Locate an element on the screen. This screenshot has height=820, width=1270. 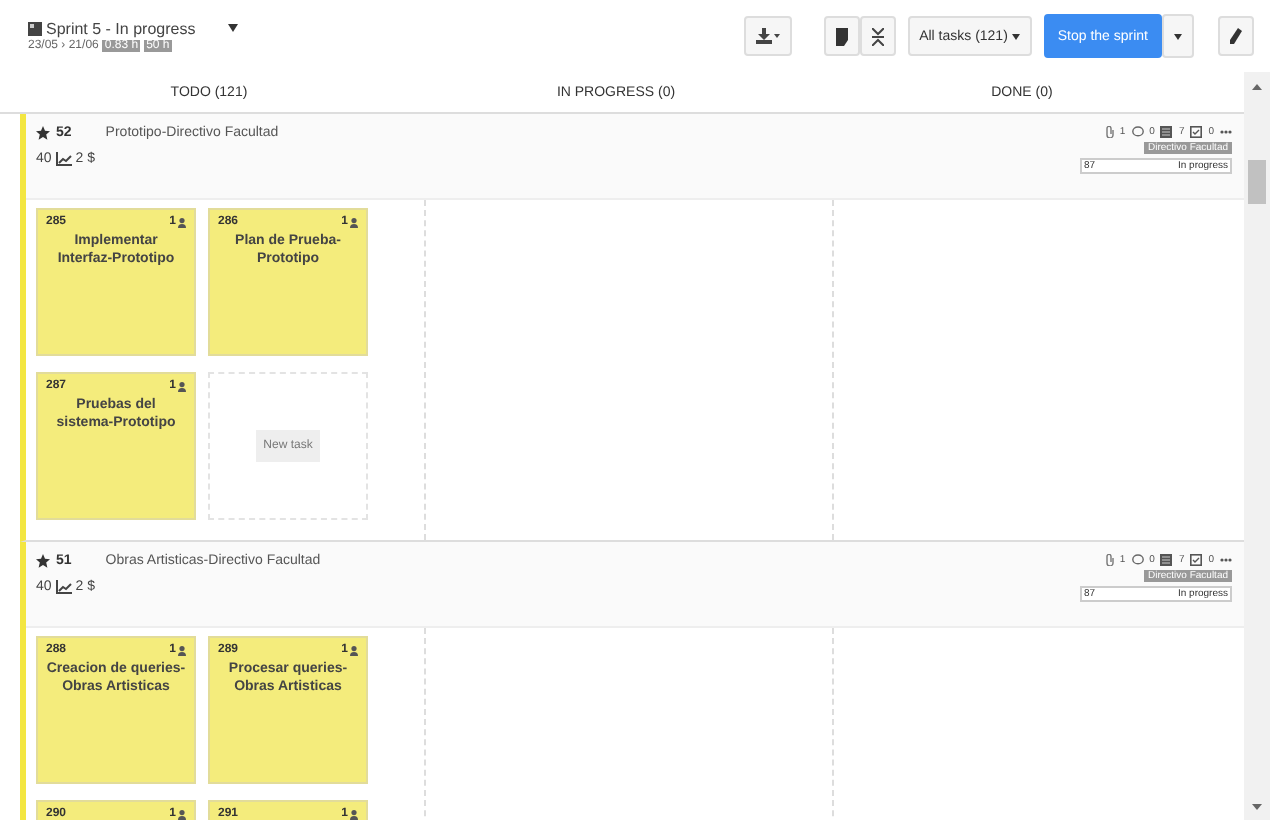
edit-button is located at coordinates (1236, 36).